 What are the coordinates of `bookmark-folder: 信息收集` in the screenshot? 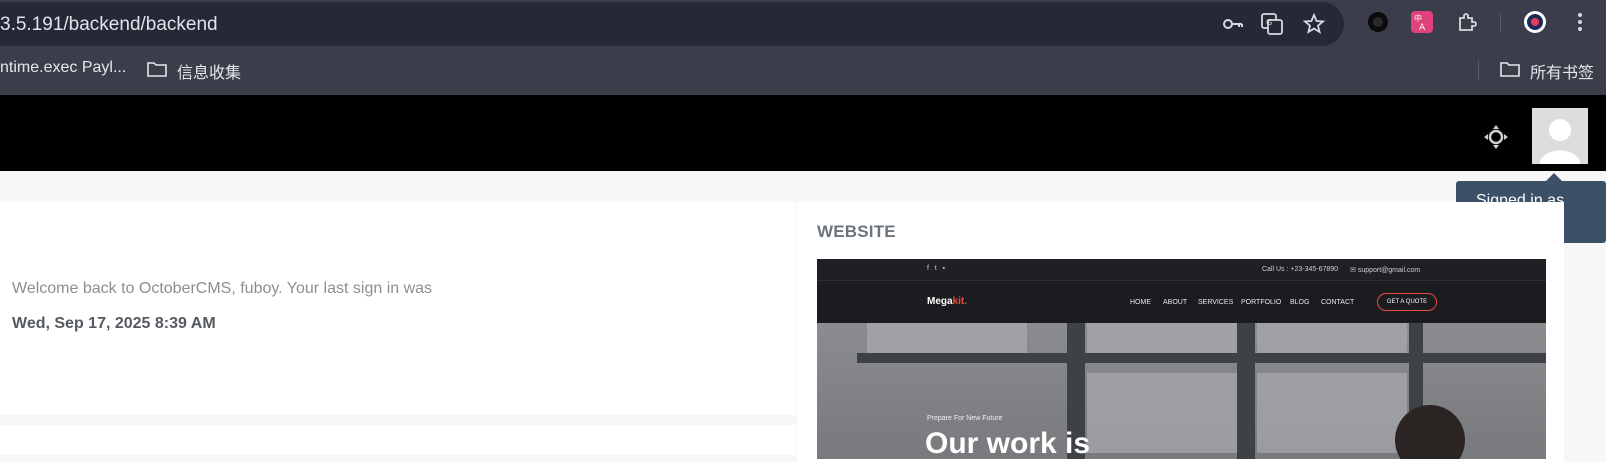 It's located at (194, 71).